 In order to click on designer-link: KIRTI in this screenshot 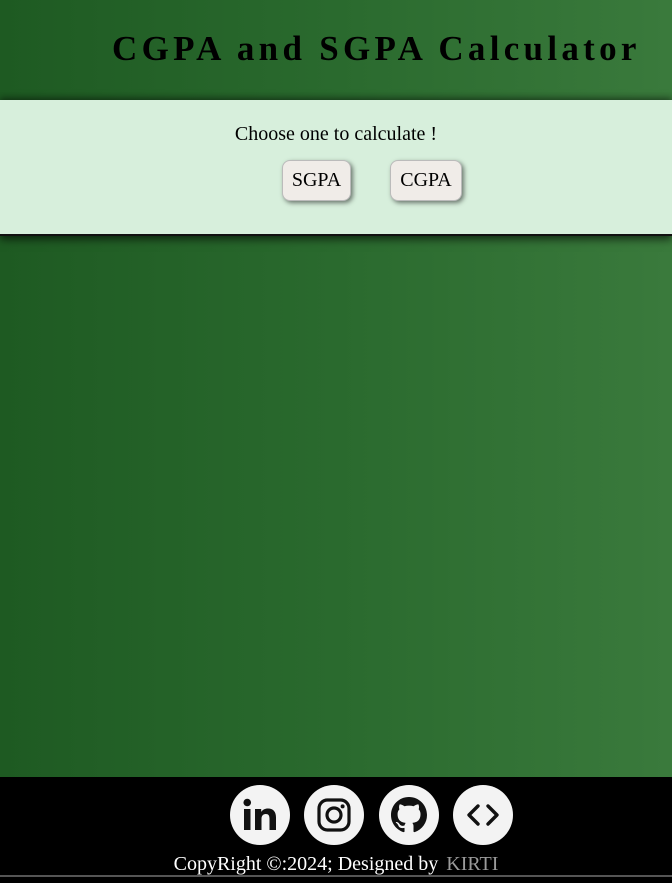, I will do `click(472, 864)`.